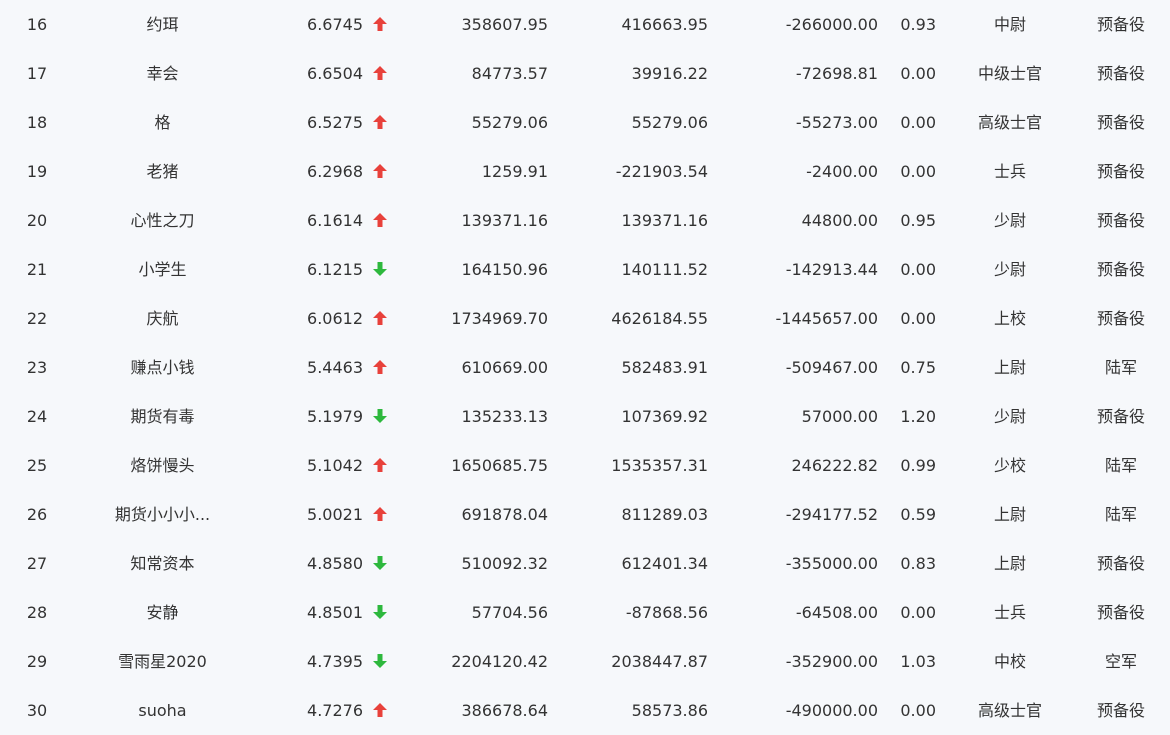  What do you see at coordinates (335, 367) in the screenshot?
I see `score-value: 5.4463` at bounding box center [335, 367].